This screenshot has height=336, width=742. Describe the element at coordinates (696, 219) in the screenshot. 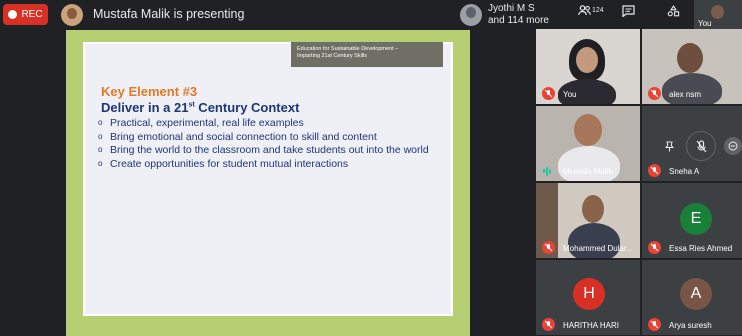

I see `participant-avatar: E` at that location.